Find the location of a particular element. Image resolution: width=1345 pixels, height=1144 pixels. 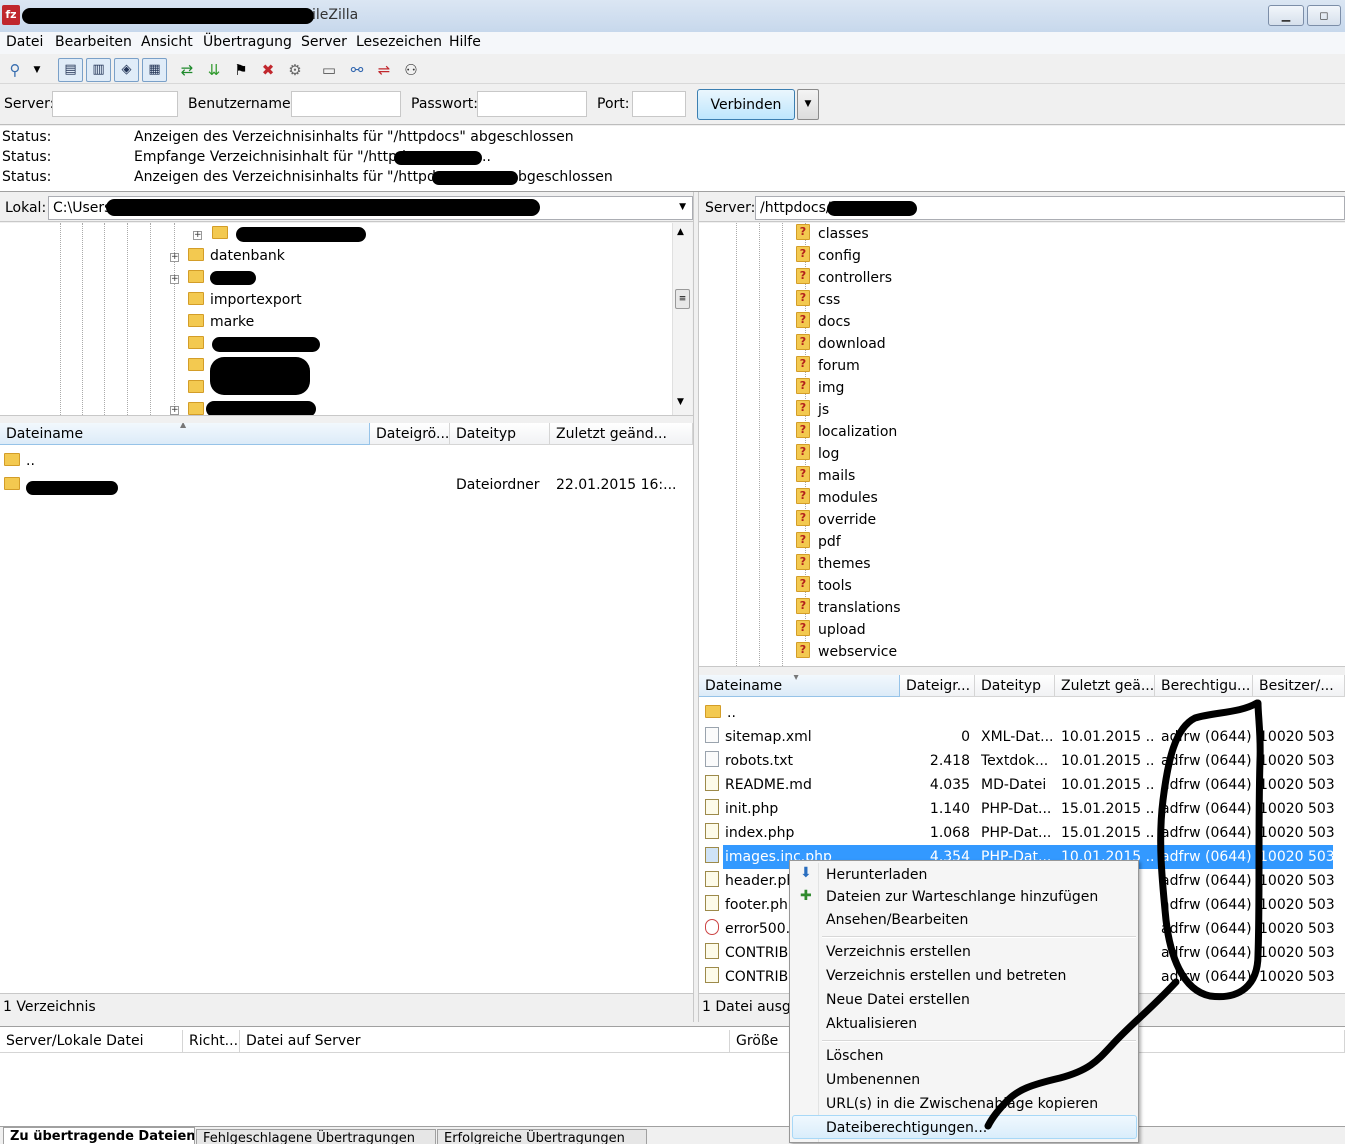

marker-loop is located at coordinates (1210, 850).